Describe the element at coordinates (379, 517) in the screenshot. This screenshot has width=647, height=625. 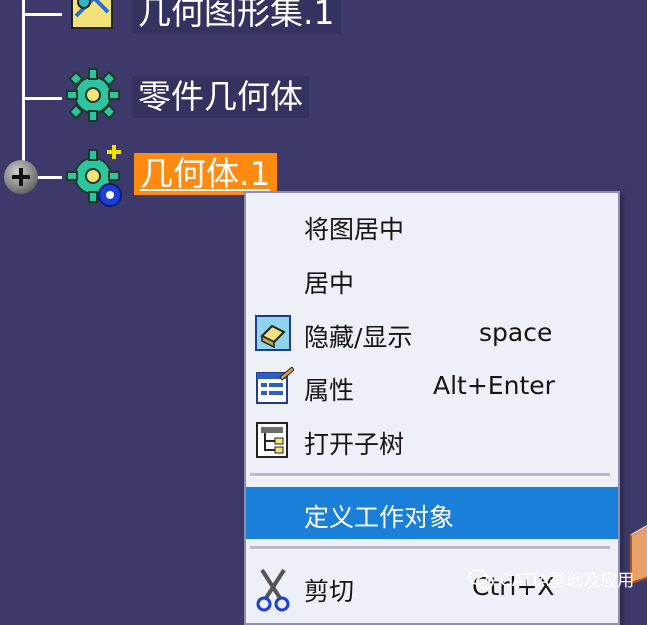
I see `menu-item-label: 定义工作对象` at that location.